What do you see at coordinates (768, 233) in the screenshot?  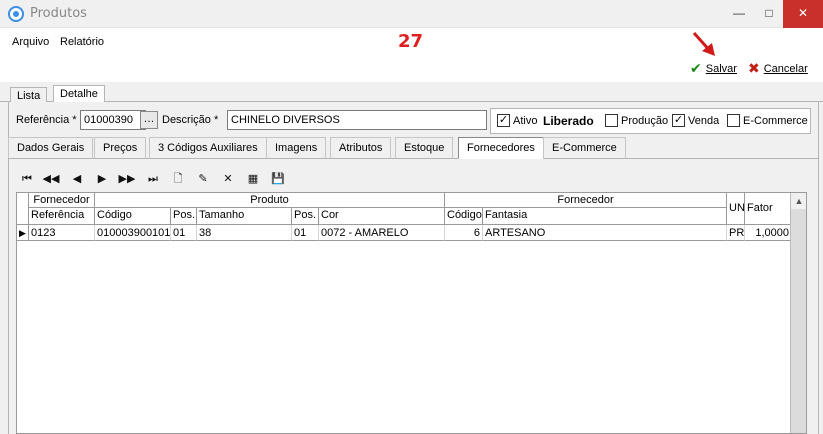 I see `table-row-cell-fator: 1,0000` at bounding box center [768, 233].